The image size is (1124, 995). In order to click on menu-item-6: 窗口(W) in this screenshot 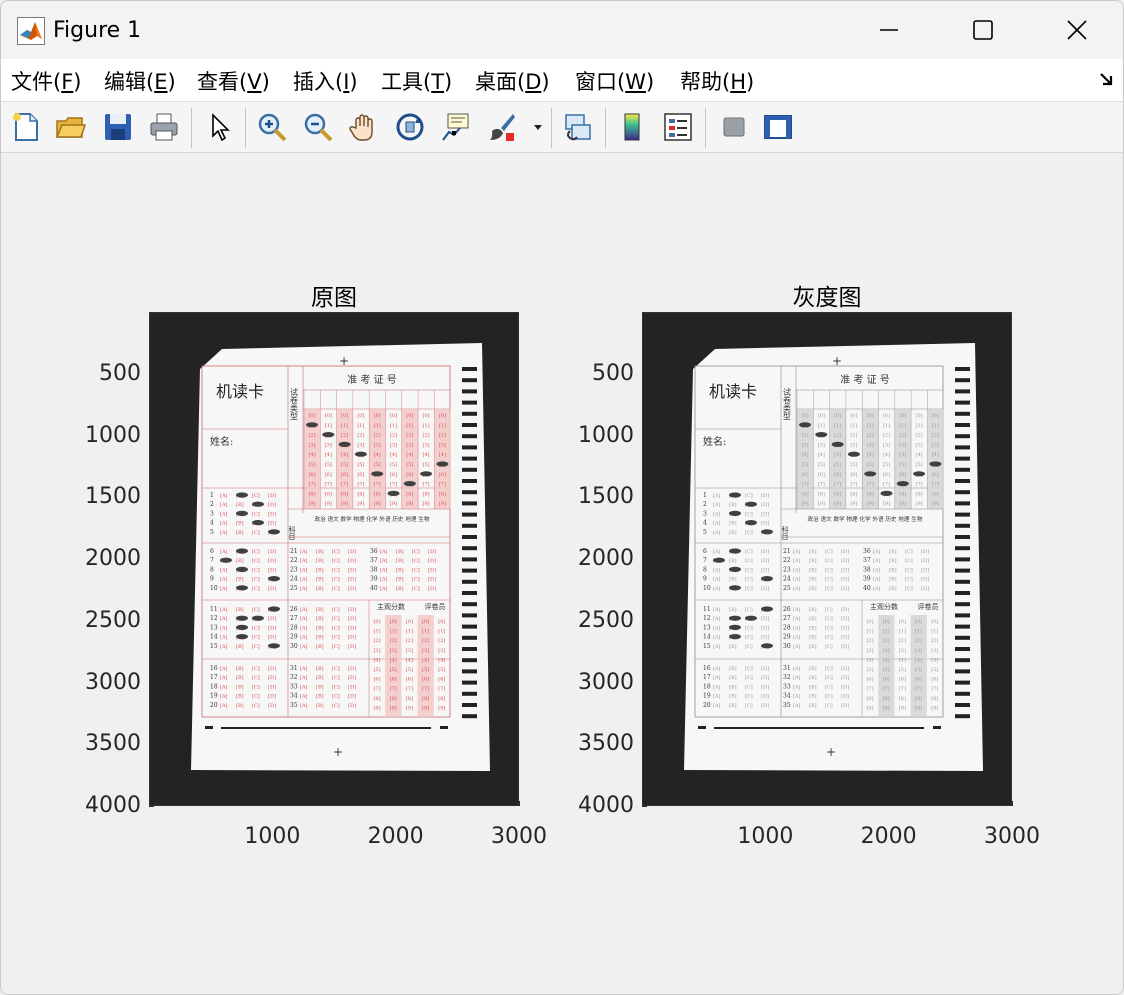, I will do `click(614, 81)`.